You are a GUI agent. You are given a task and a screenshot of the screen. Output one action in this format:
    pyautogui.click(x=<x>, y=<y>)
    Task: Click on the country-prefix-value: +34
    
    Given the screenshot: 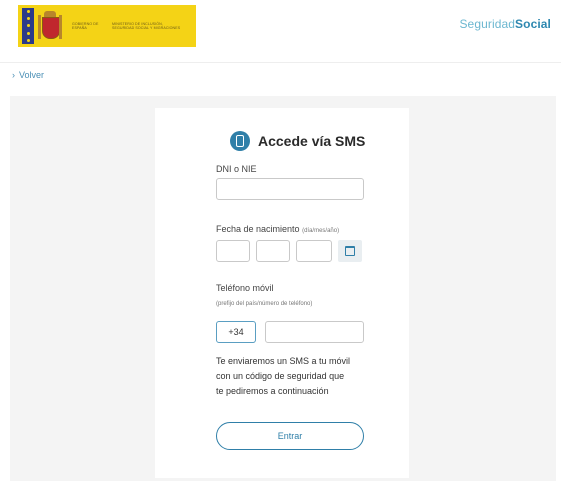 What is the action you would take?
    pyautogui.click(x=236, y=332)
    